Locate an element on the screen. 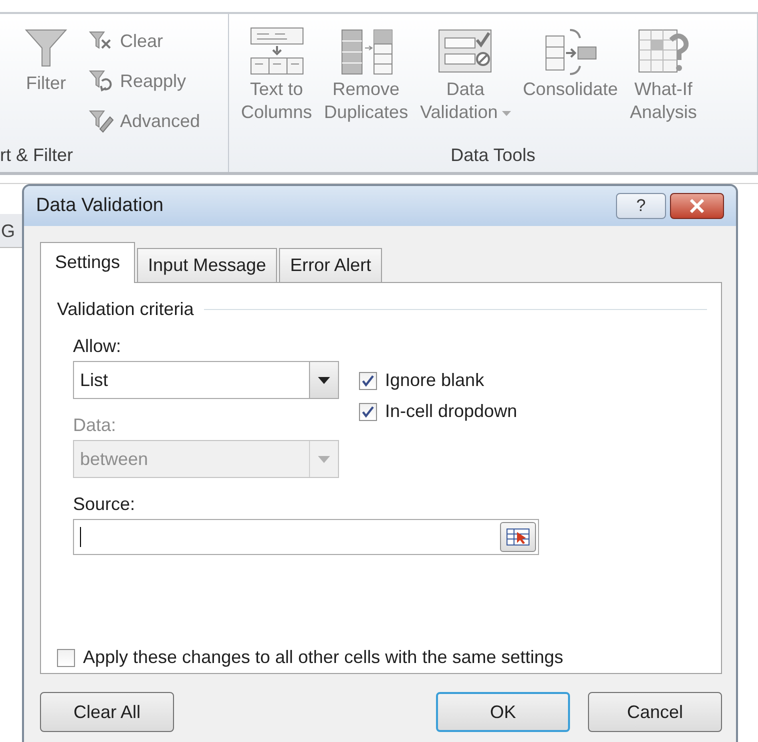  text-columns-icon is located at coordinates (276, 51).